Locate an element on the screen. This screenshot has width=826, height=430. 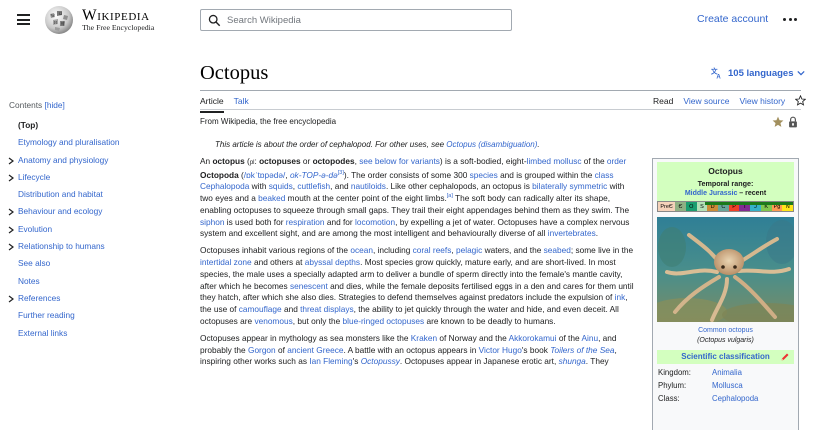
article-link: locomotion is located at coordinates (375, 222).